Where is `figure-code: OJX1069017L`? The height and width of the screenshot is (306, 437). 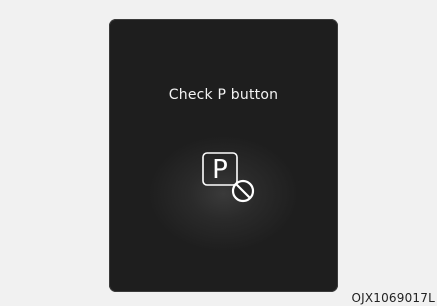
figure-code: OJX1069017L is located at coordinates (393, 298).